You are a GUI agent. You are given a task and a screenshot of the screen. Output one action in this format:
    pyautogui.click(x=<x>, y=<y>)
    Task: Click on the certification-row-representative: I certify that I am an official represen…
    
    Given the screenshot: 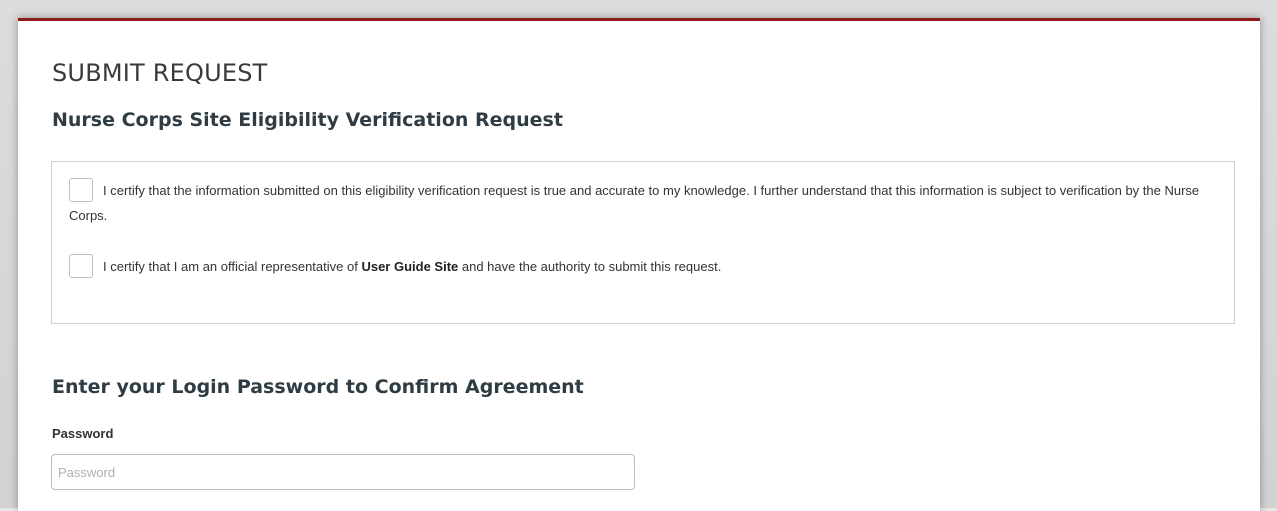 What is the action you would take?
    pyautogui.click(x=644, y=266)
    